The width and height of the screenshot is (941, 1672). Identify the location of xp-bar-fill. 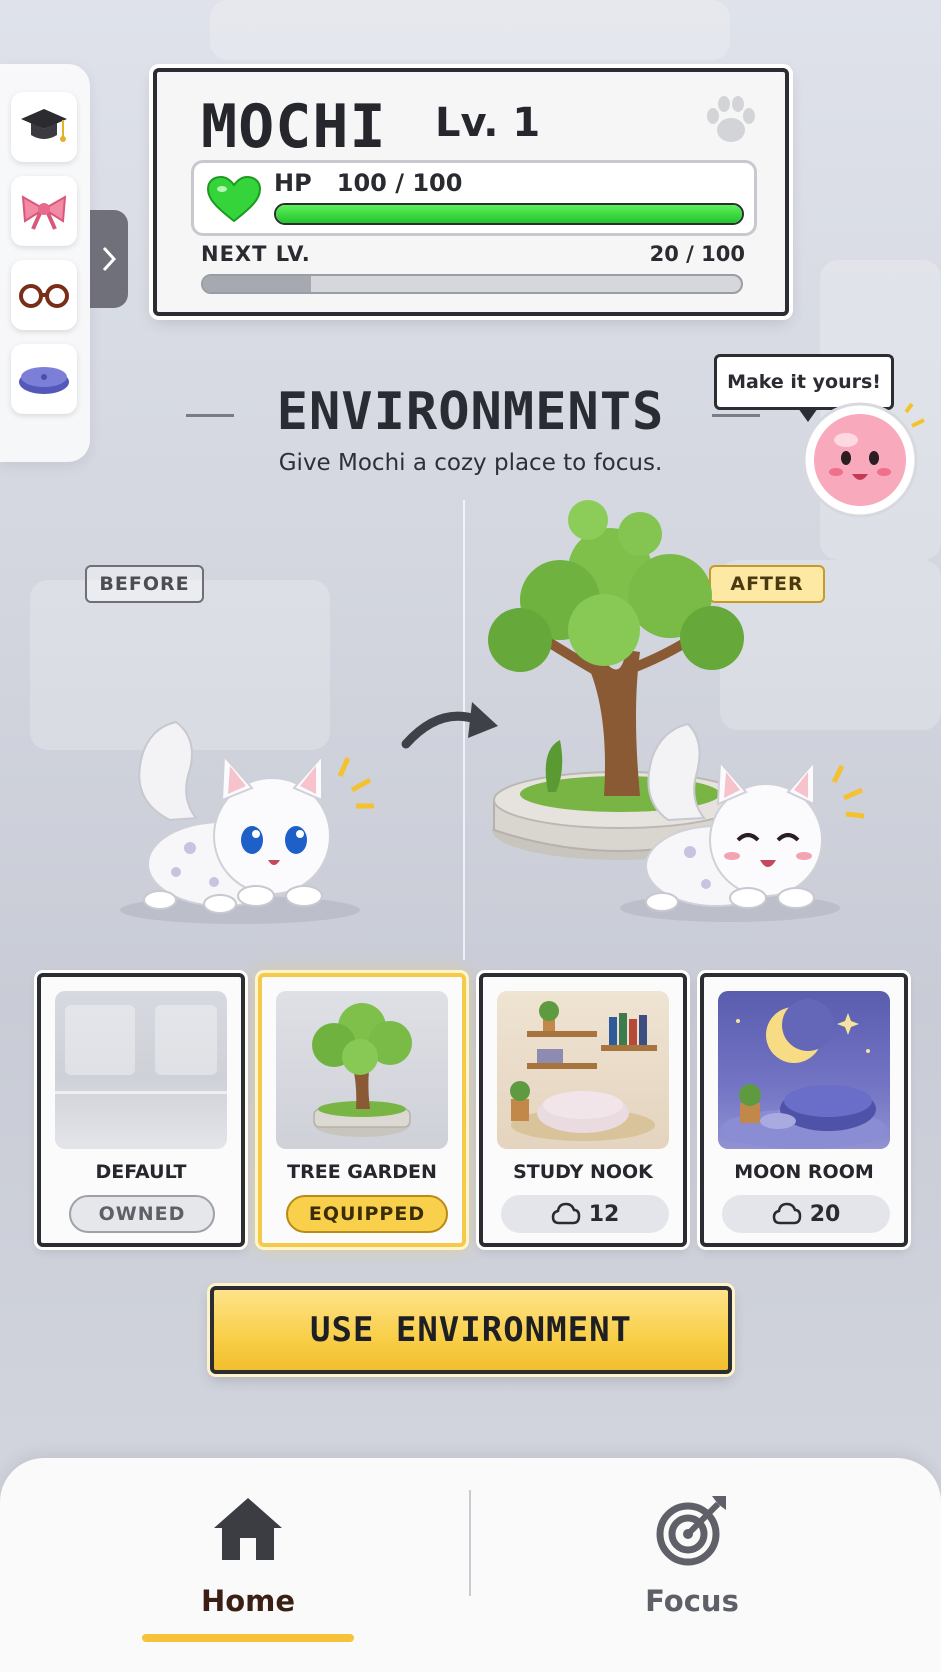
(257, 284).